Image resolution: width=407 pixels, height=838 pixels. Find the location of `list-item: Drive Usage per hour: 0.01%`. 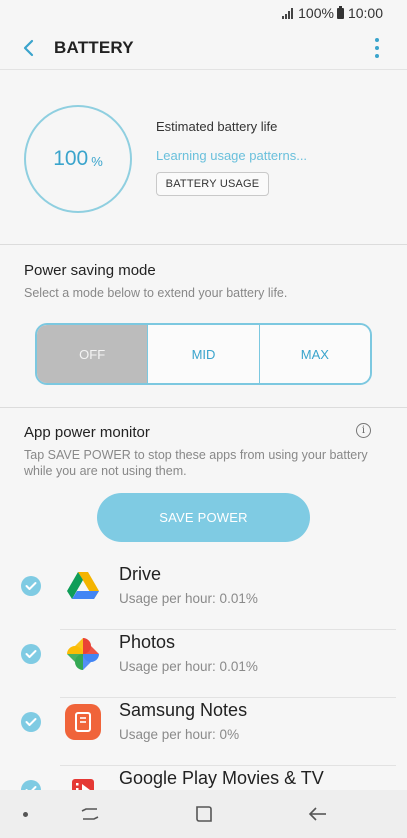

list-item: Drive Usage per hour: 0.01% is located at coordinates (203, 596).